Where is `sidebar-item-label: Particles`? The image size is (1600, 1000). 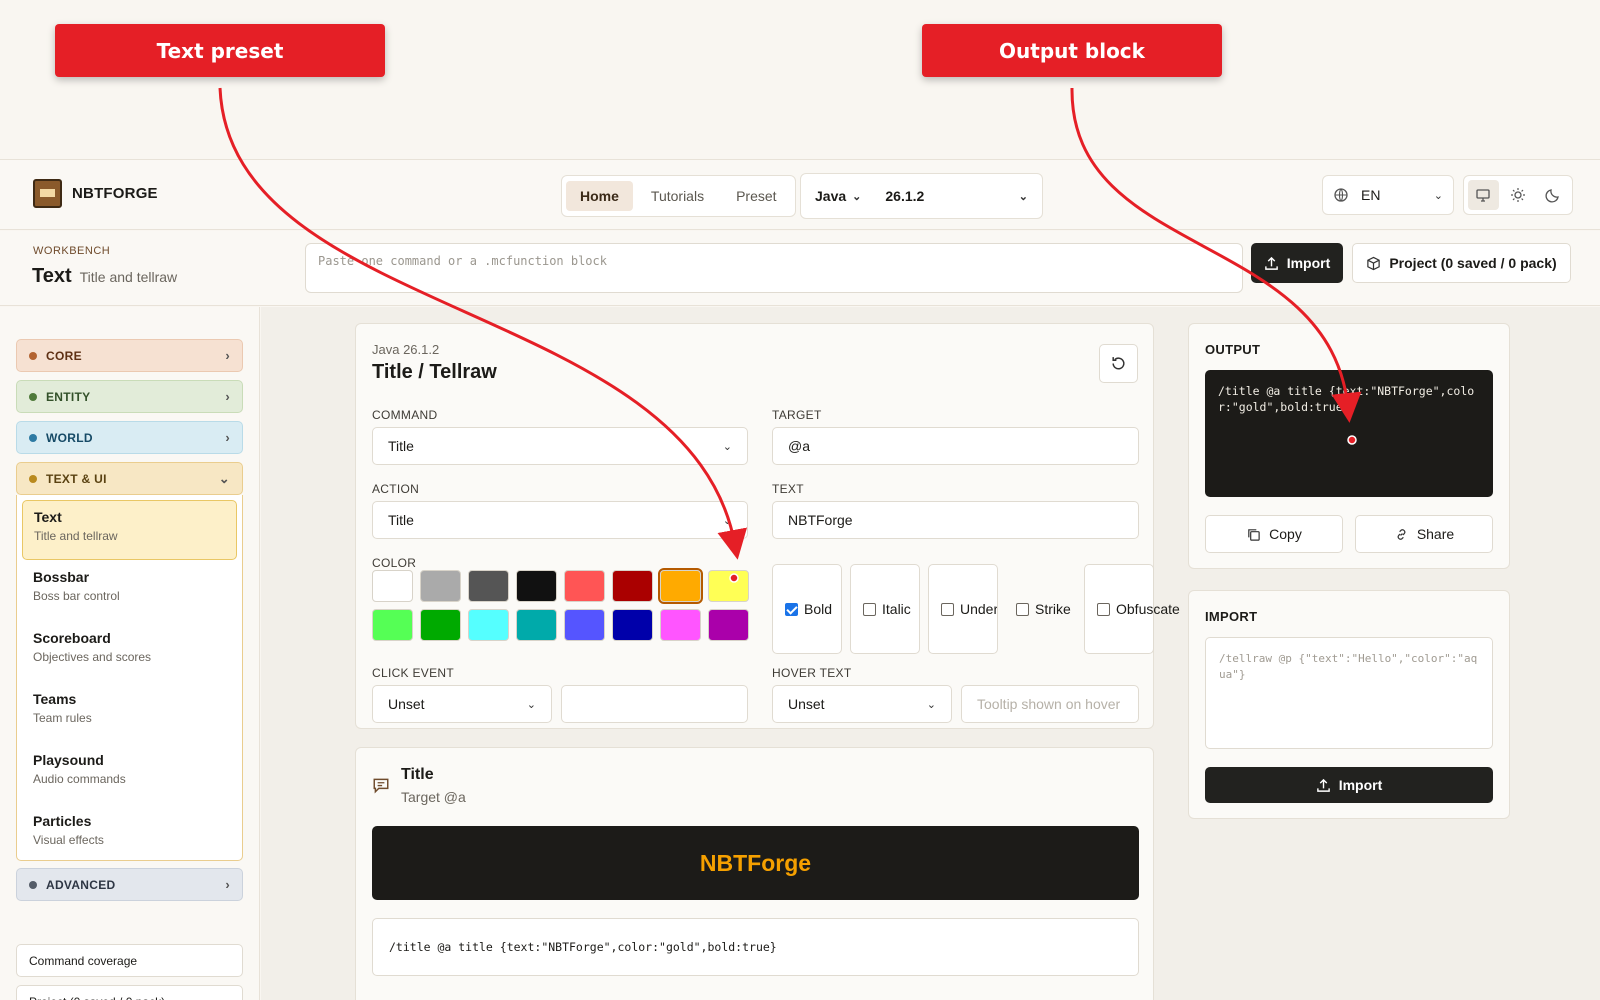
sidebar-item-label: Particles is located at coordinates (62, 821).